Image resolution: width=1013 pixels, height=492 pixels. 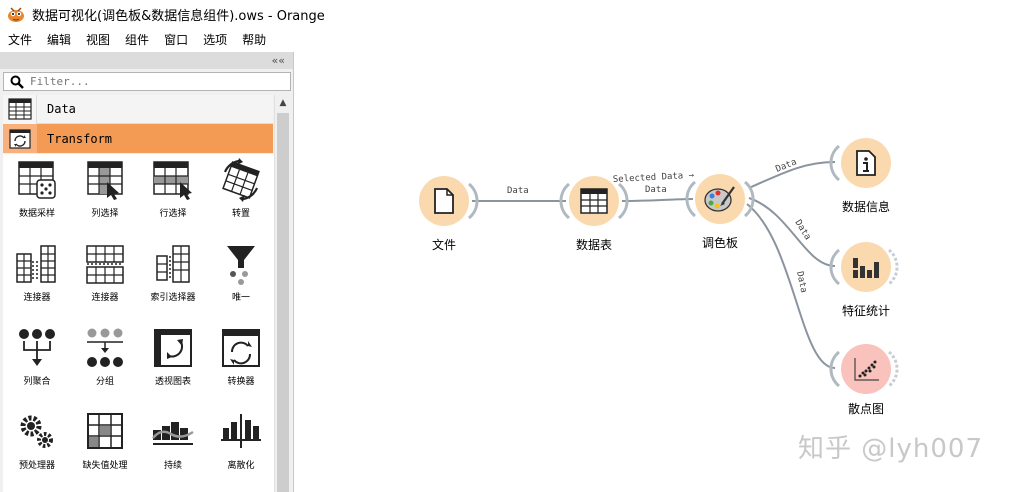 I want to click on dock-scrollbar: ▲, so click(x=282, y=293).